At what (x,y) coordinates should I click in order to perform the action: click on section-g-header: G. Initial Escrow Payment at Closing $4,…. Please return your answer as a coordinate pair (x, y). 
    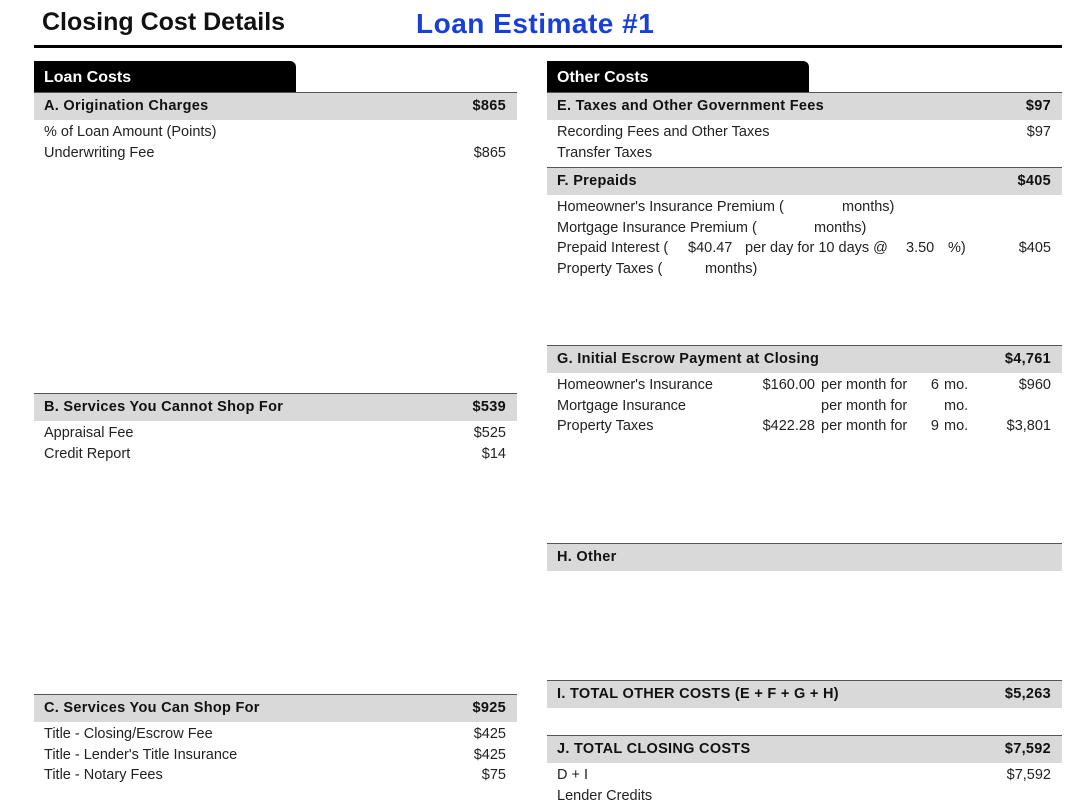
    Looking at the image, I should click on (804, 359).